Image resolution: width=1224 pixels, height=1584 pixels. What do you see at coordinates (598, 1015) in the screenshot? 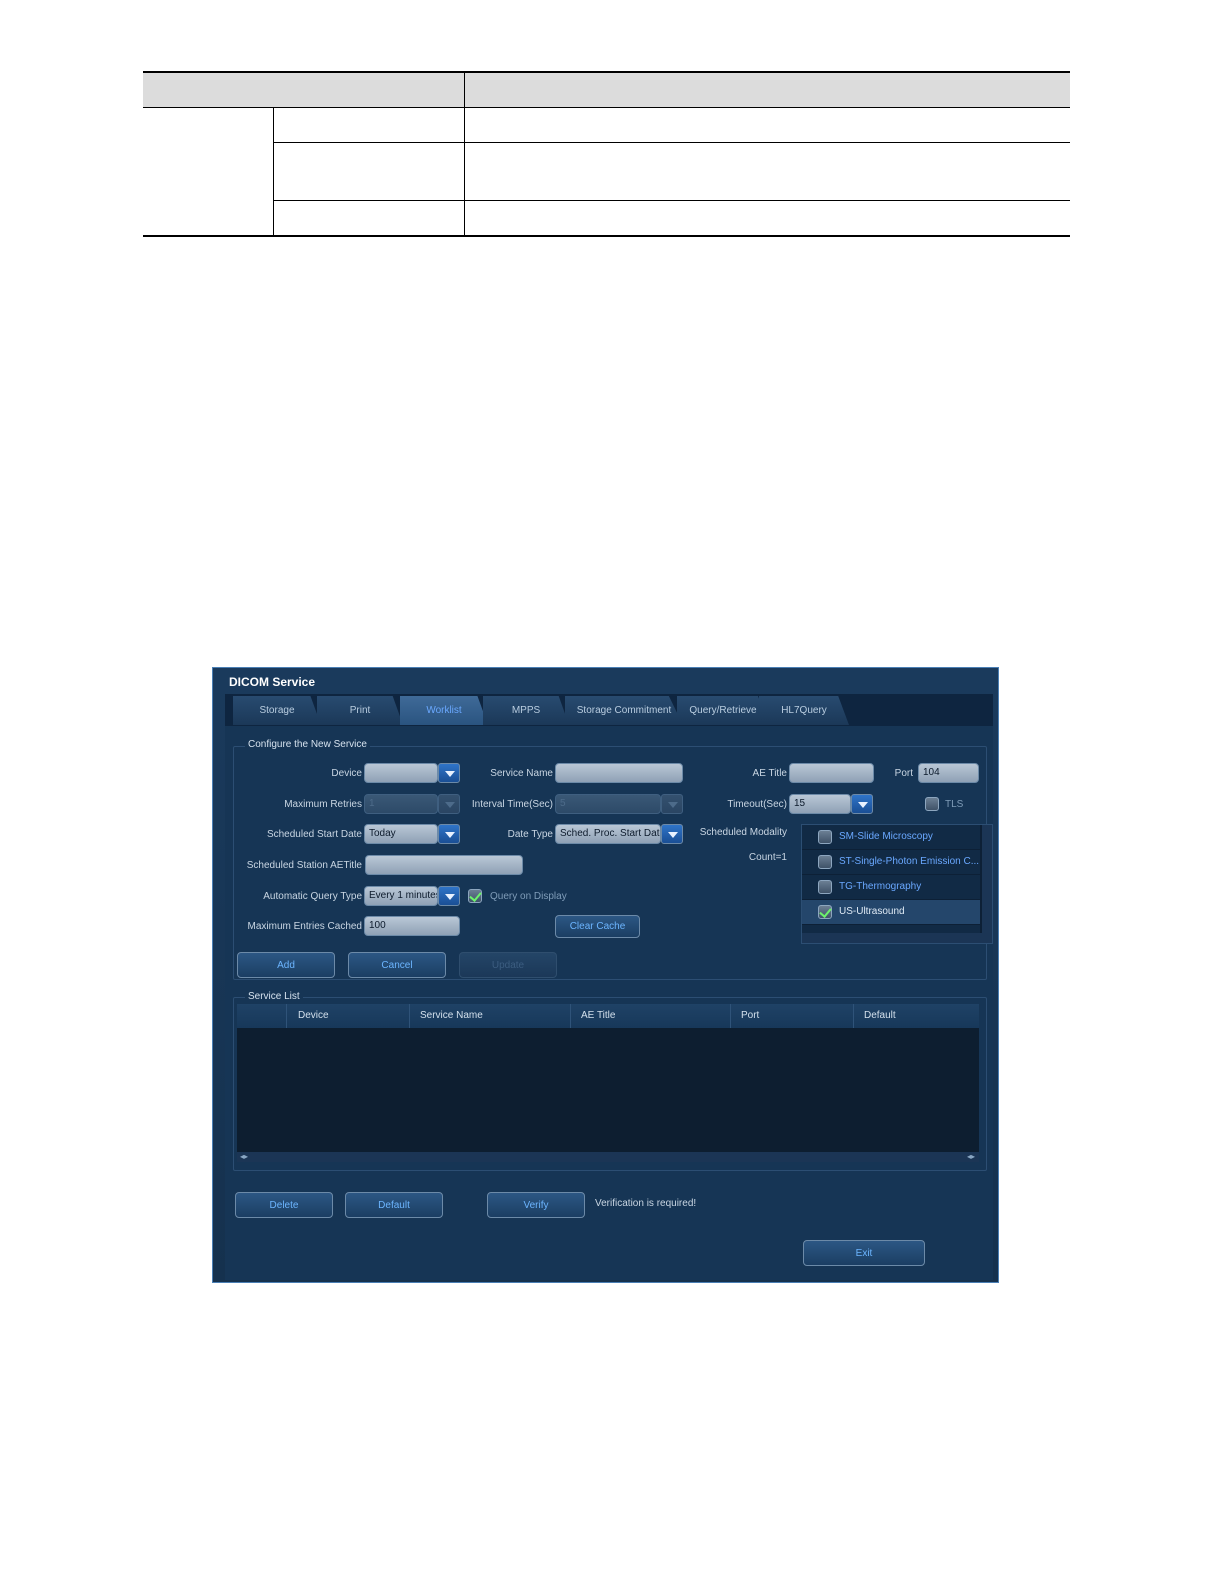
I see `column-header-ae-title: AE Title` at bounding box center [598, 1015].